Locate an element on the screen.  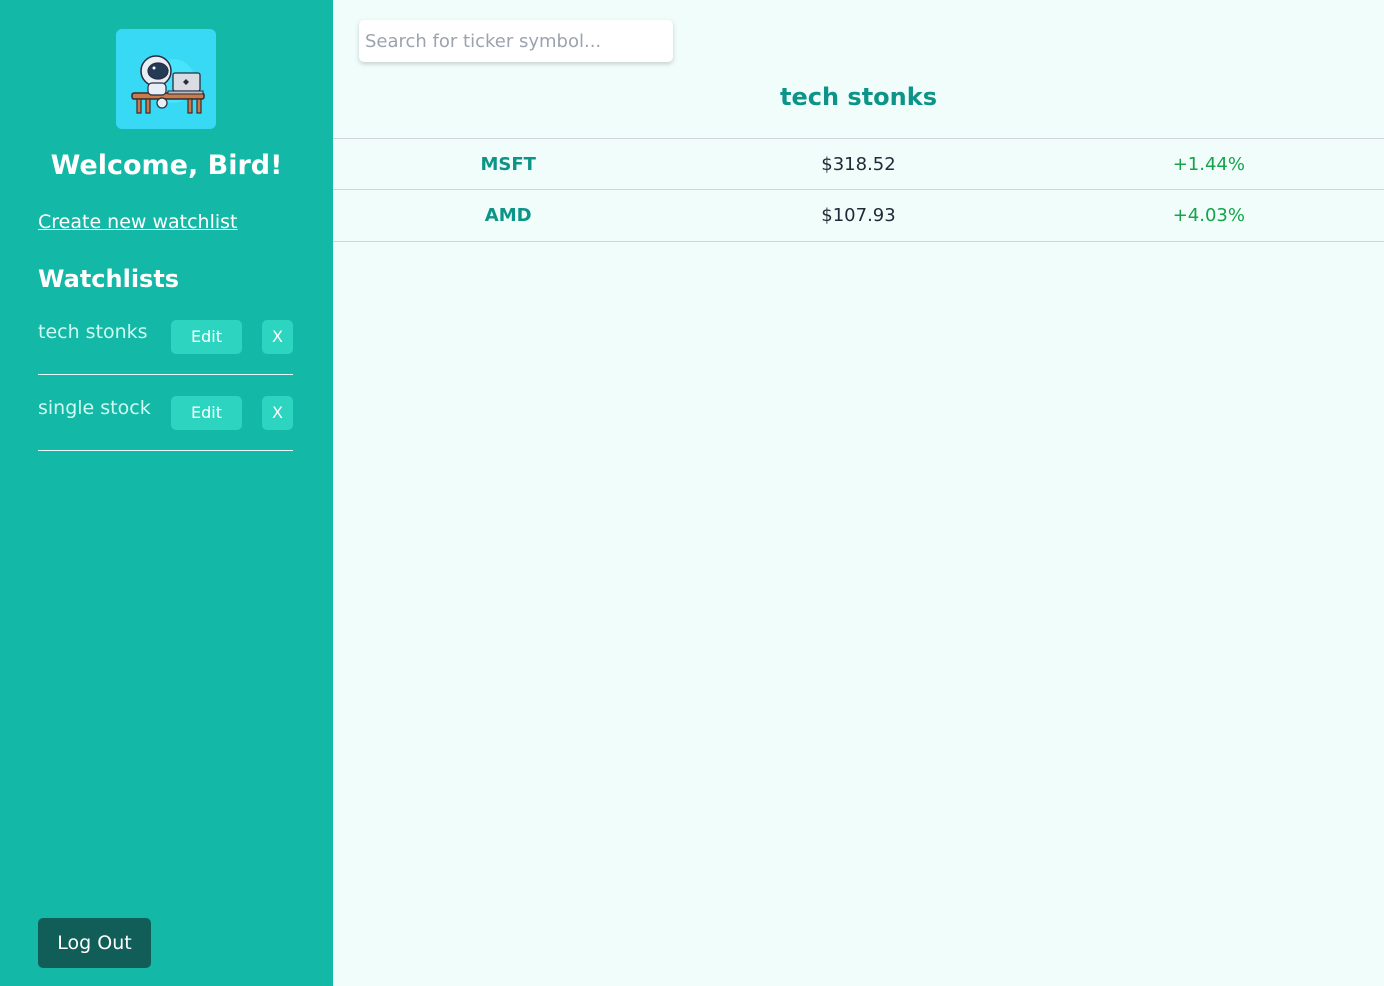
stock-change: +4.03% is located at coordinates (1208, 215).